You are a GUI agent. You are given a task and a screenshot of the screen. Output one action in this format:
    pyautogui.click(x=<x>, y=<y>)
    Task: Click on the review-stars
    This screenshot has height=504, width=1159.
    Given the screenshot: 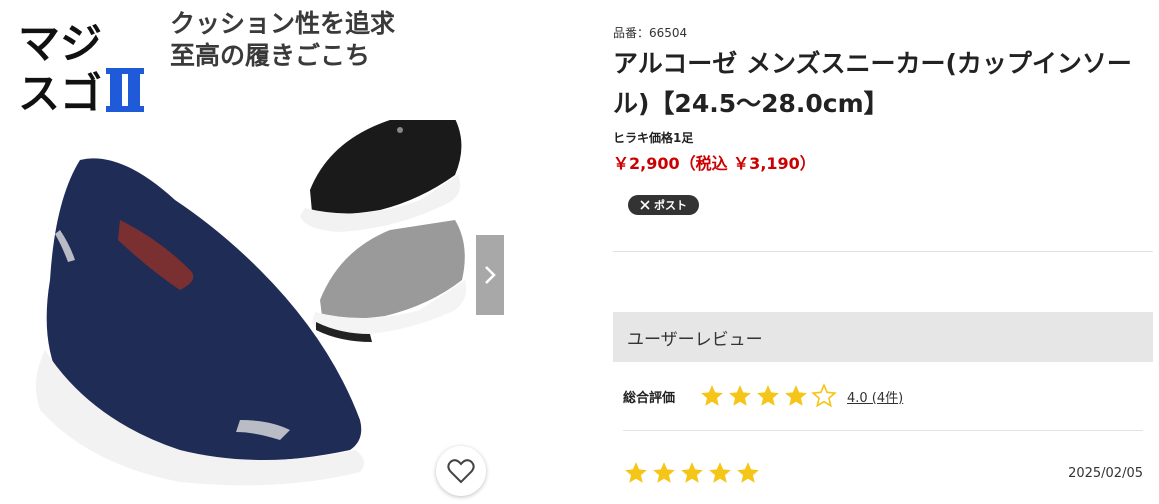 What is the action you would take?
    pyautogui.click(x=692, y=473)
    